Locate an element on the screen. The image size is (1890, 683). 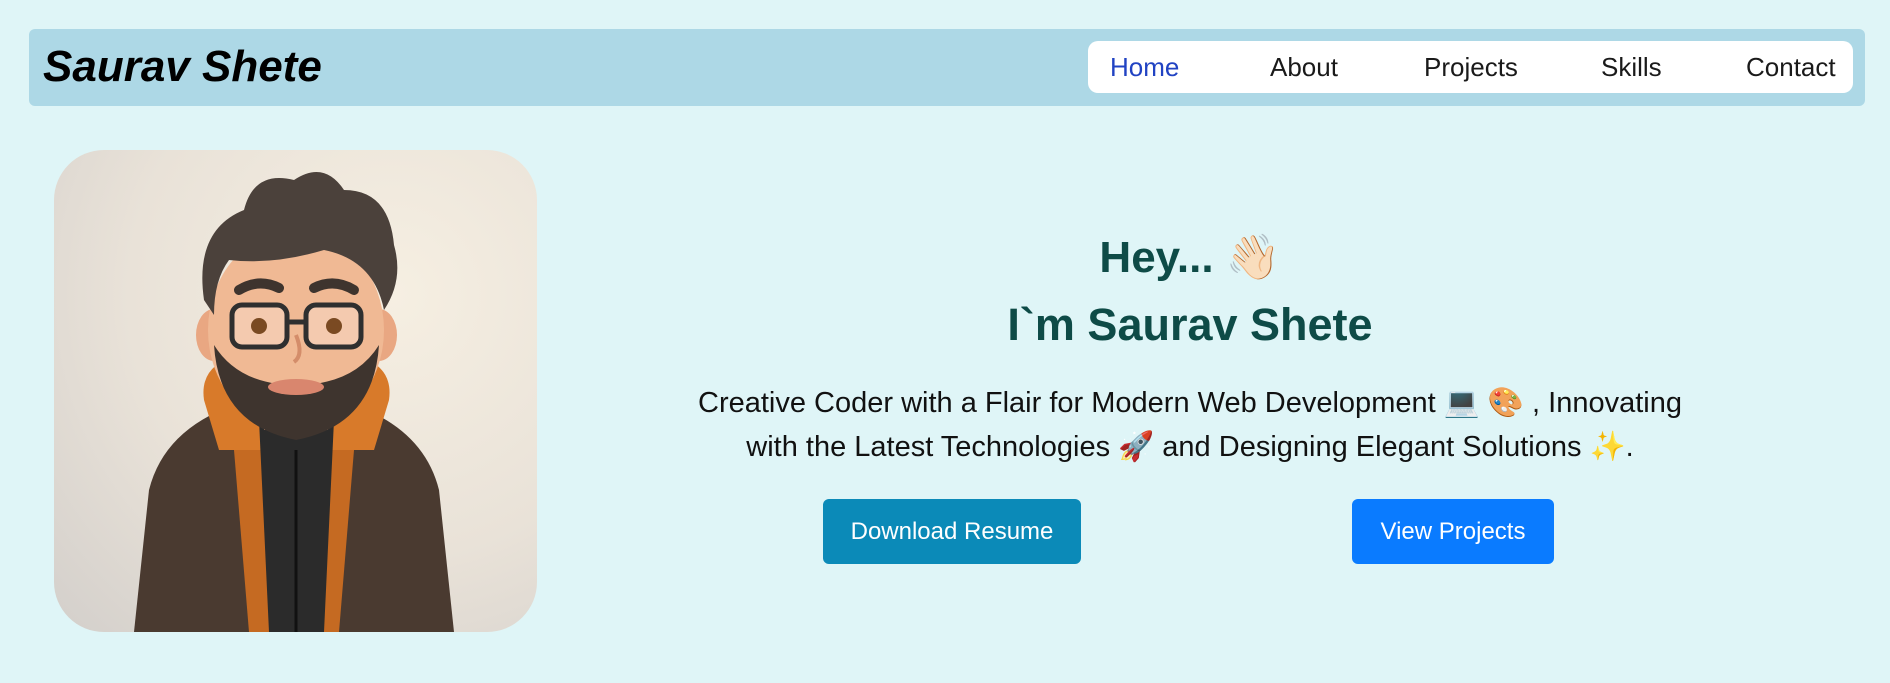
brand-logo: Saurav Shete is located at coordinates (182, 67).